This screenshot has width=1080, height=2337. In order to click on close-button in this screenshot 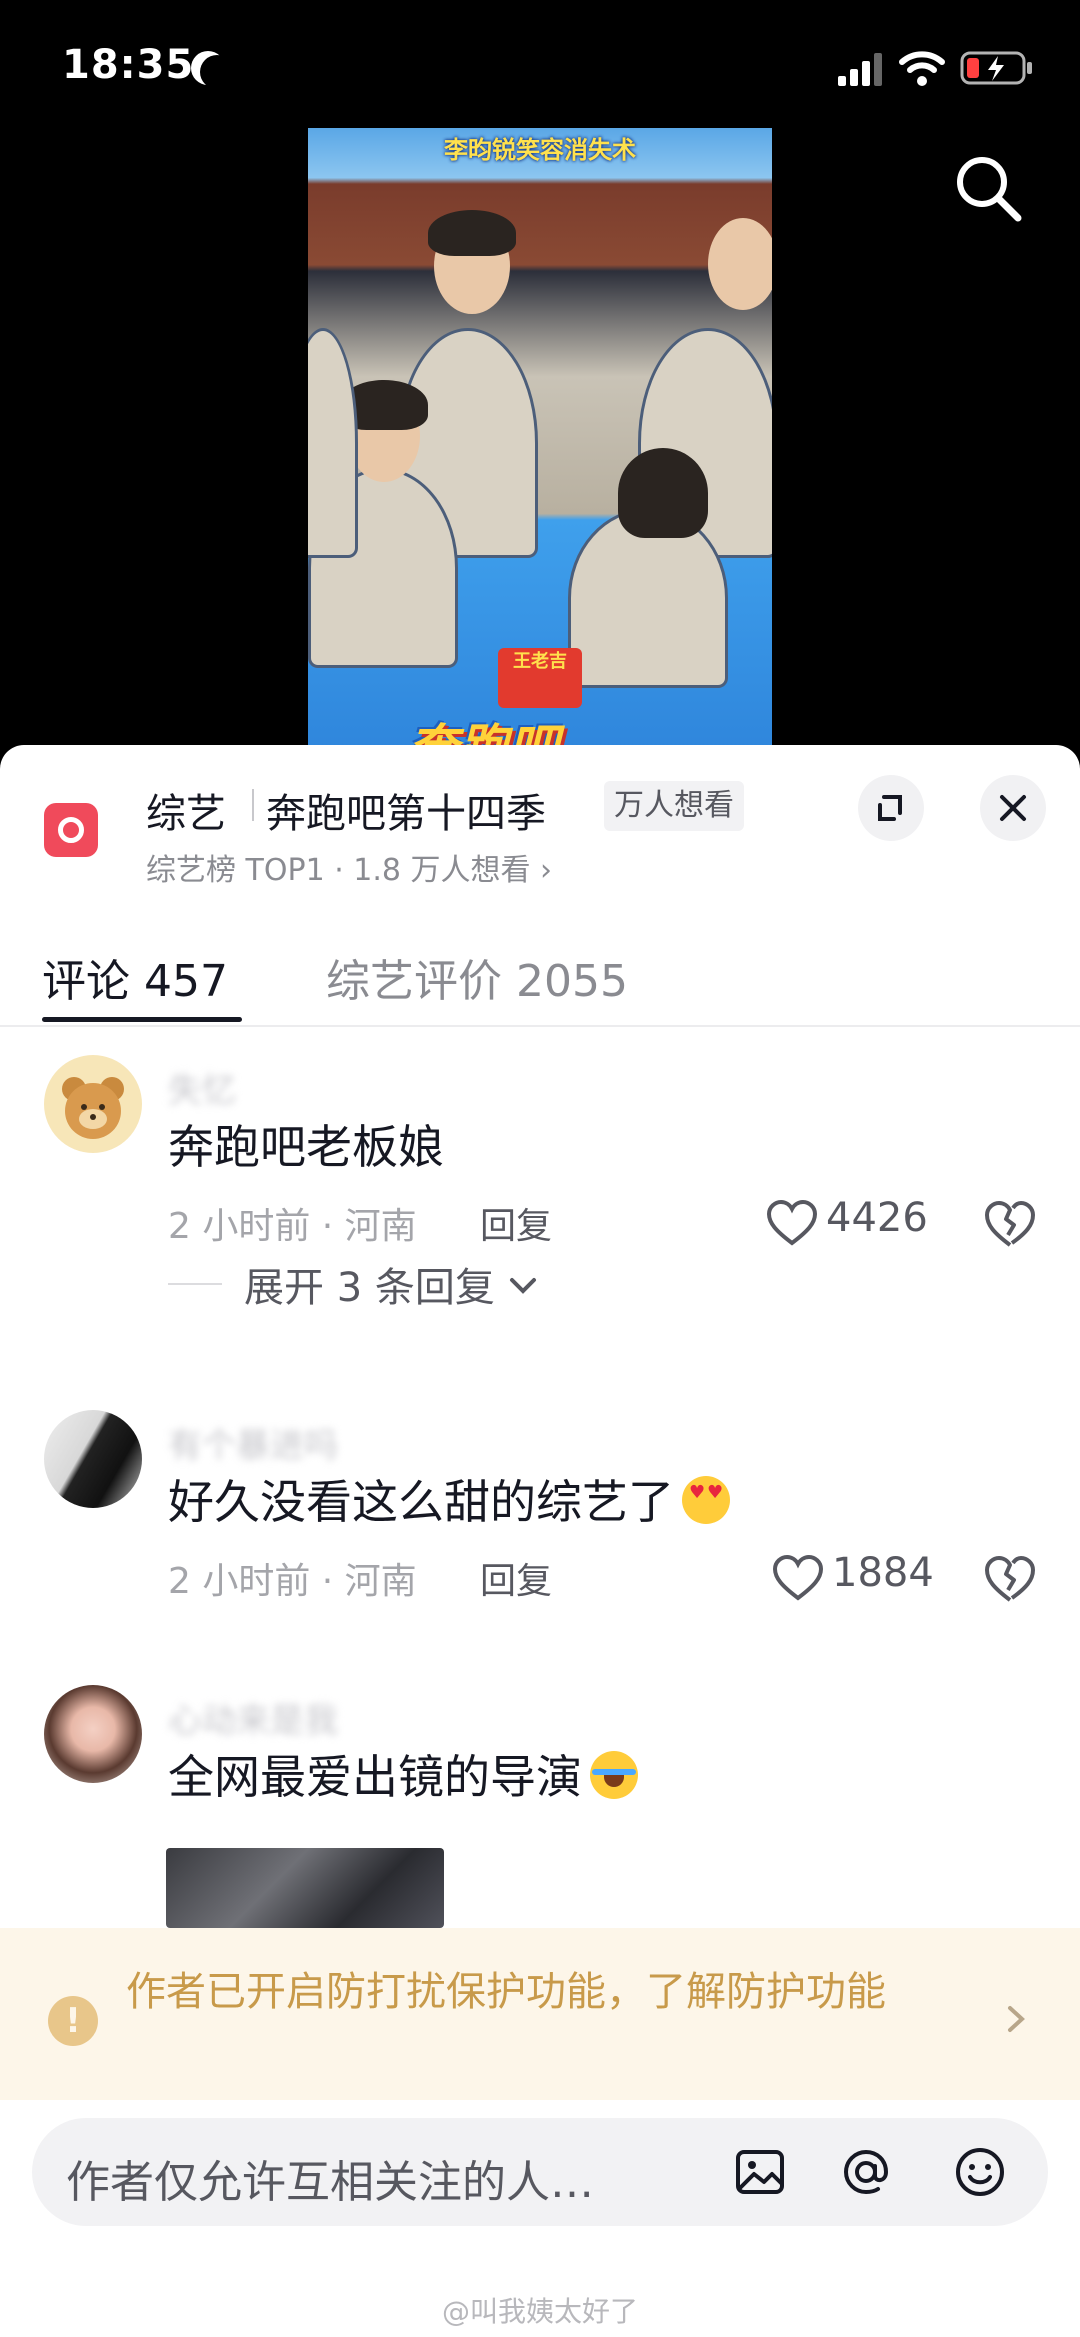, I will do `click(1013, 808)`.